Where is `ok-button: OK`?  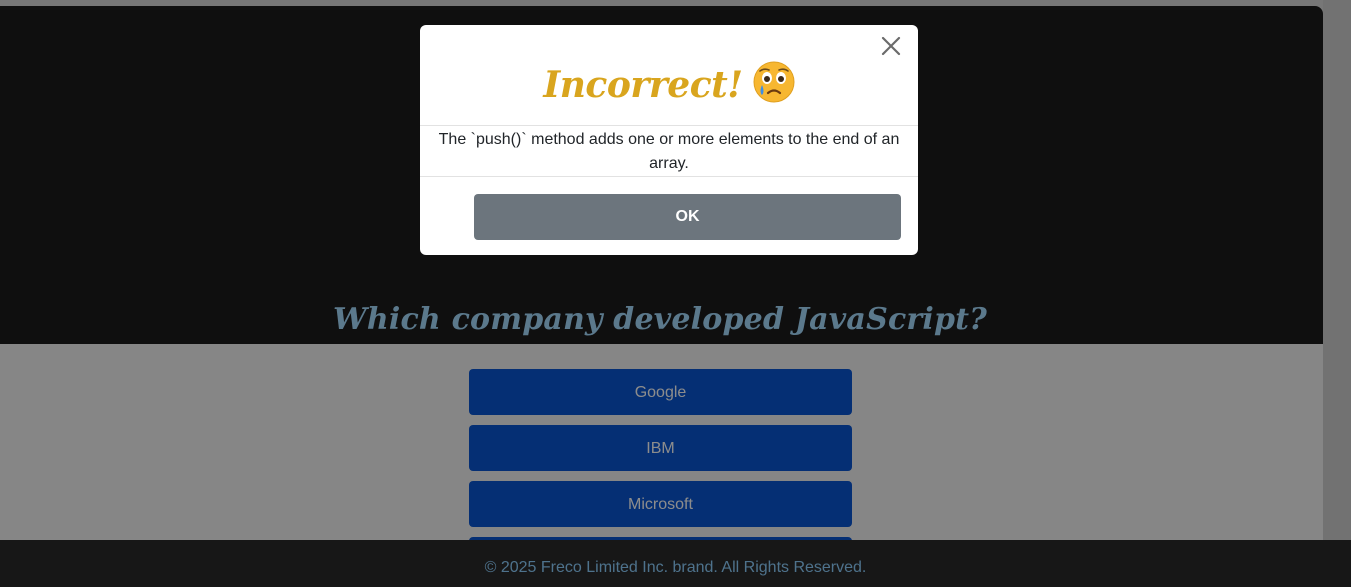
ok-button: OK is located at coordinates (687, 217).